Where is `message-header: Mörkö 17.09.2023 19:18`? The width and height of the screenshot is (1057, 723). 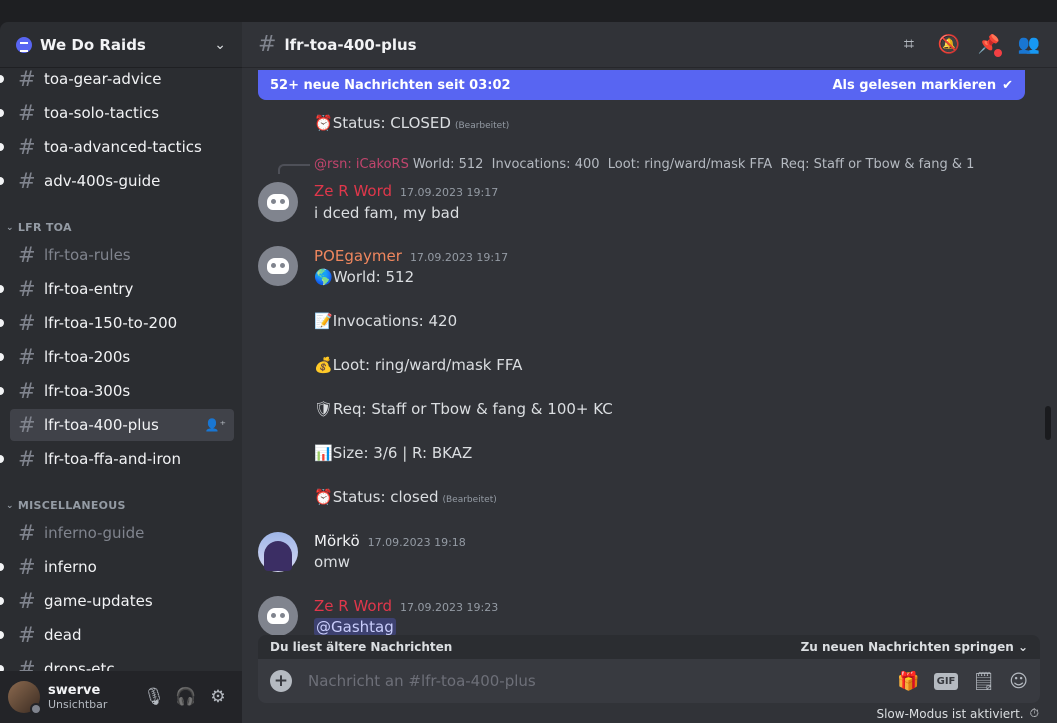 message-header: Mörkö 17.09.2023 19:18 is located at coordinates (390, 541).